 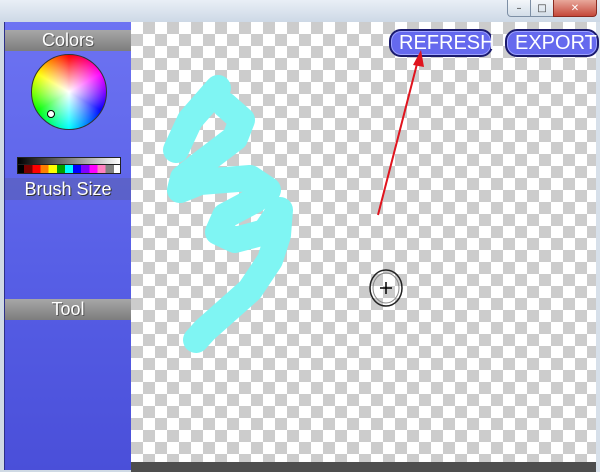 I want to click on color-picker-marker-icon, so click(x=51, y=114).